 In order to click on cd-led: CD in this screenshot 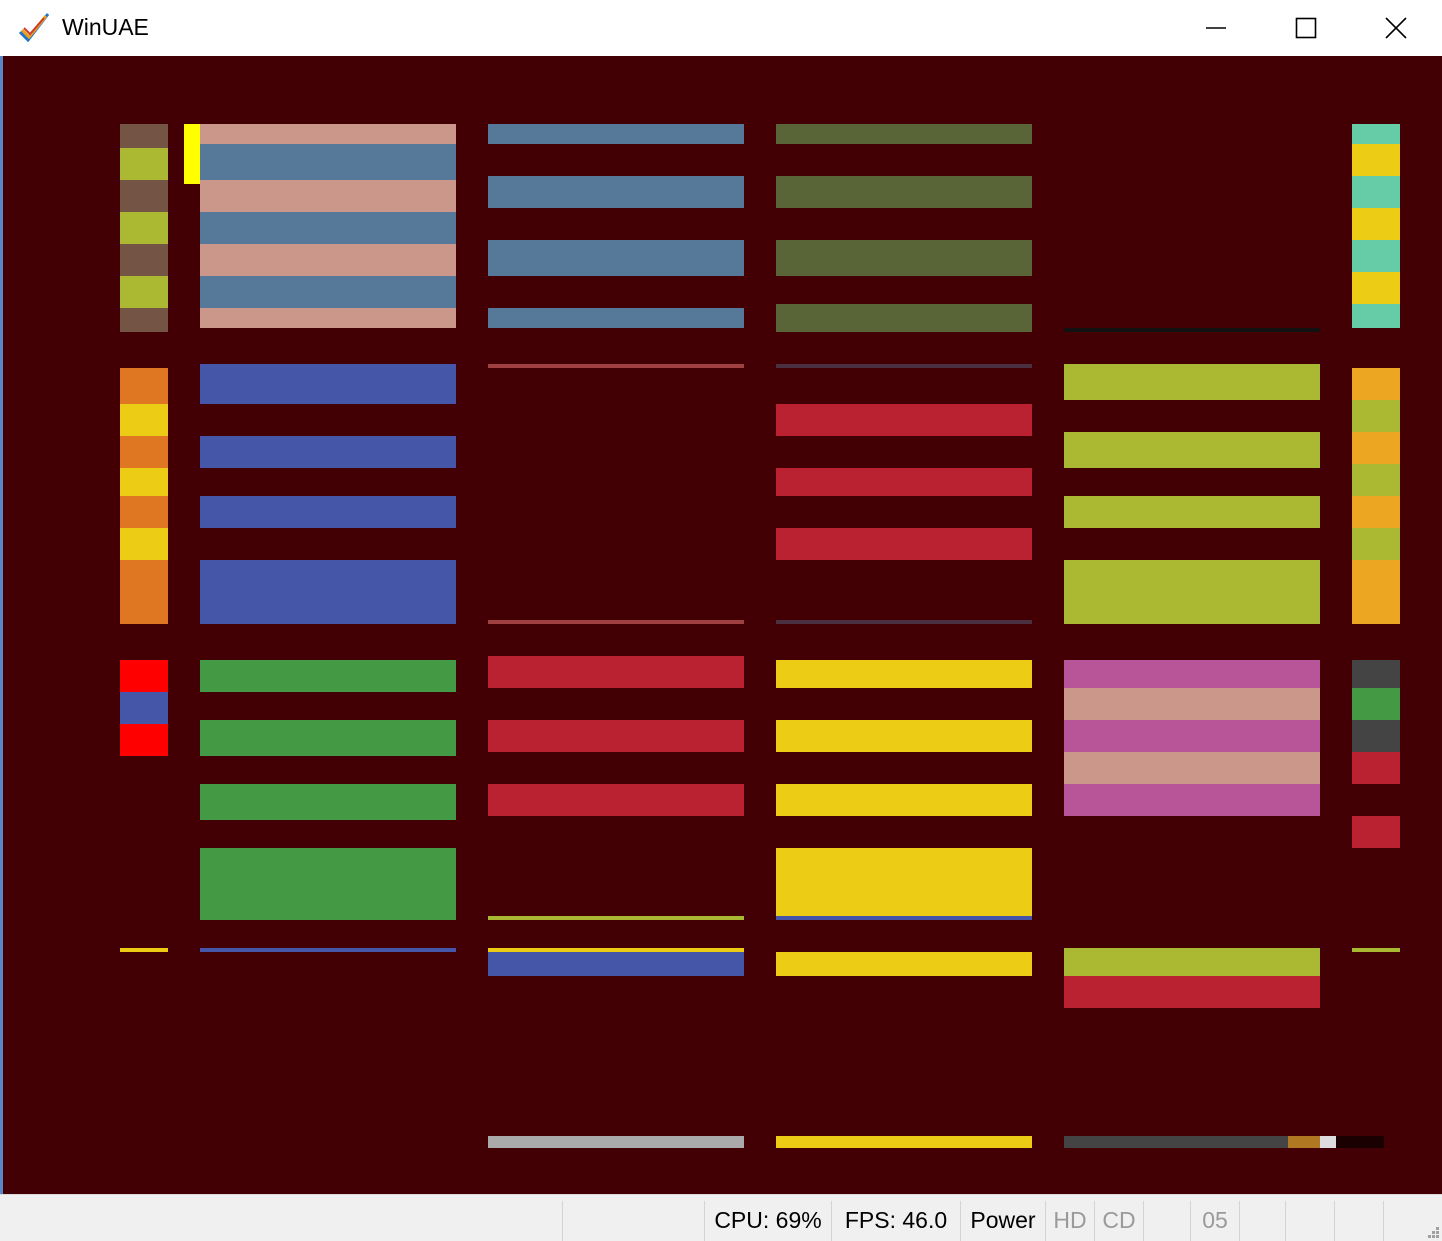, I will do `click(1118, 1221)`.